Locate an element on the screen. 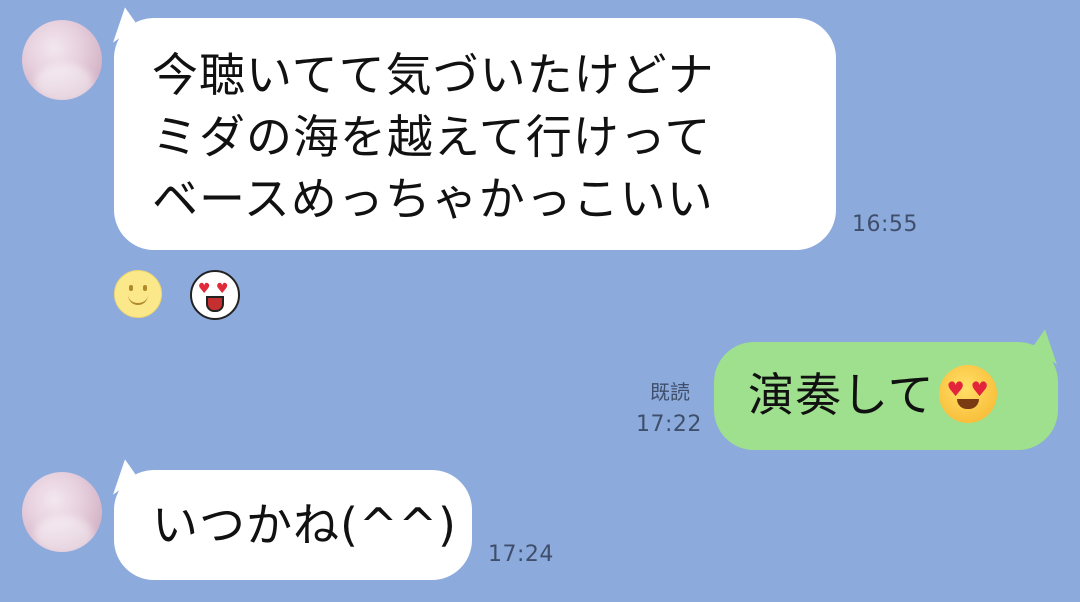 The width and height of the screenshot is (1080, 602). heart-eyes-emoji-icon: ♥ ♥ is located at coordinates (967, 394).